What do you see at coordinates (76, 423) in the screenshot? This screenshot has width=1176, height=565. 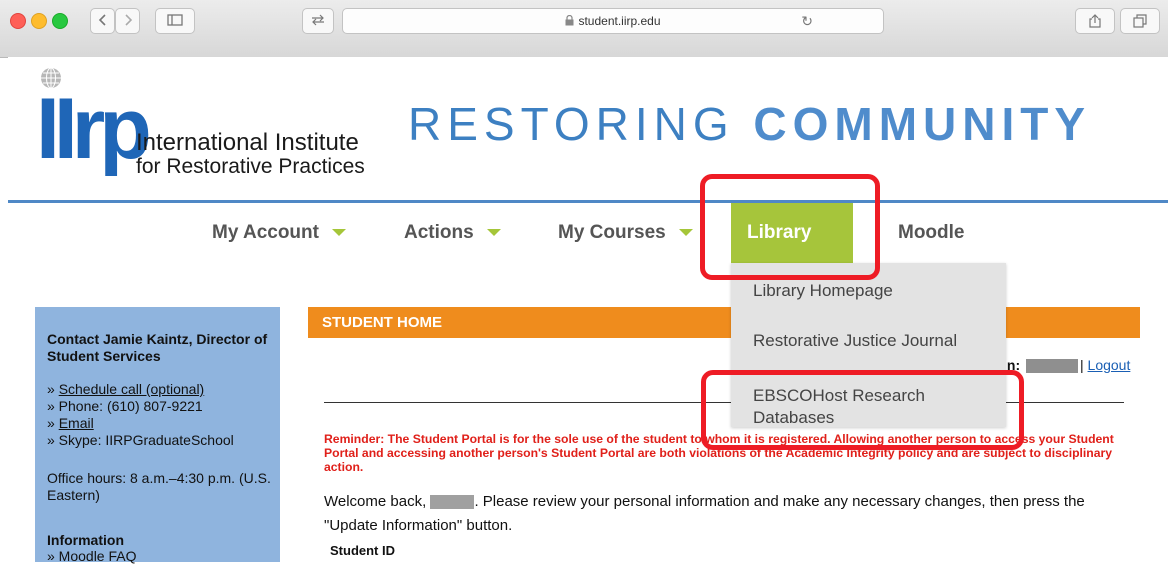 I see `email-link: Email` at bounding box center [76, 423].